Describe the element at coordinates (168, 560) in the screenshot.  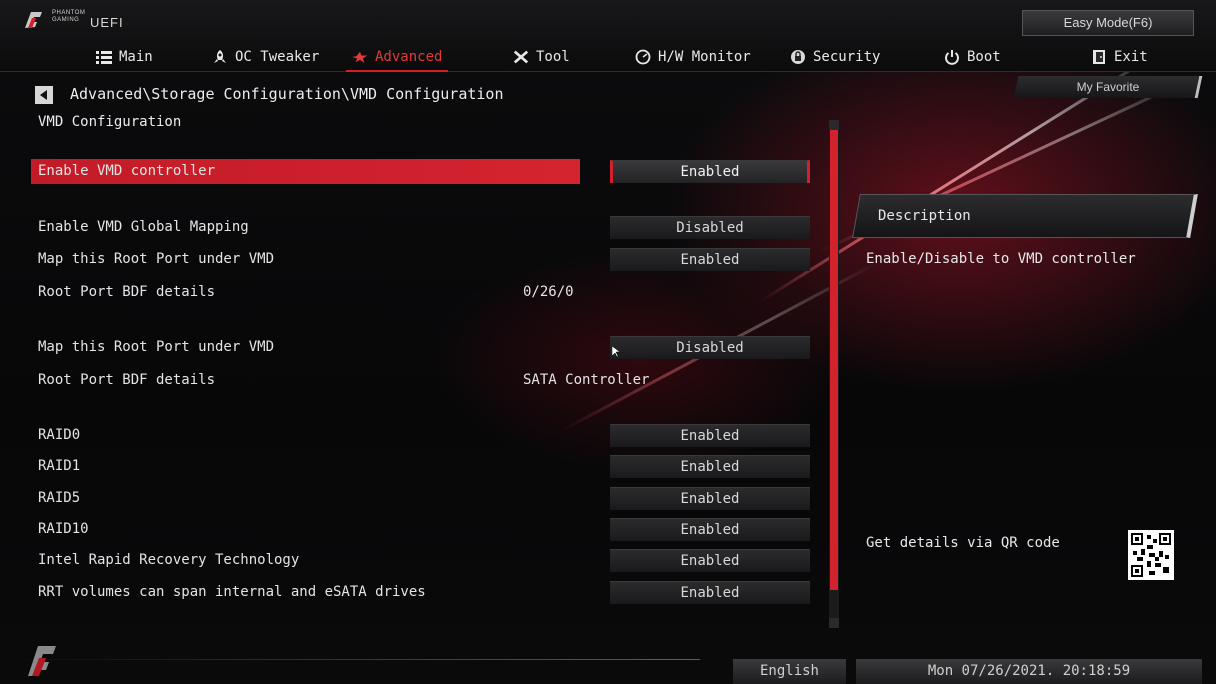
I see `setting-label: Intel Rapid Recovery Technology` at that location.